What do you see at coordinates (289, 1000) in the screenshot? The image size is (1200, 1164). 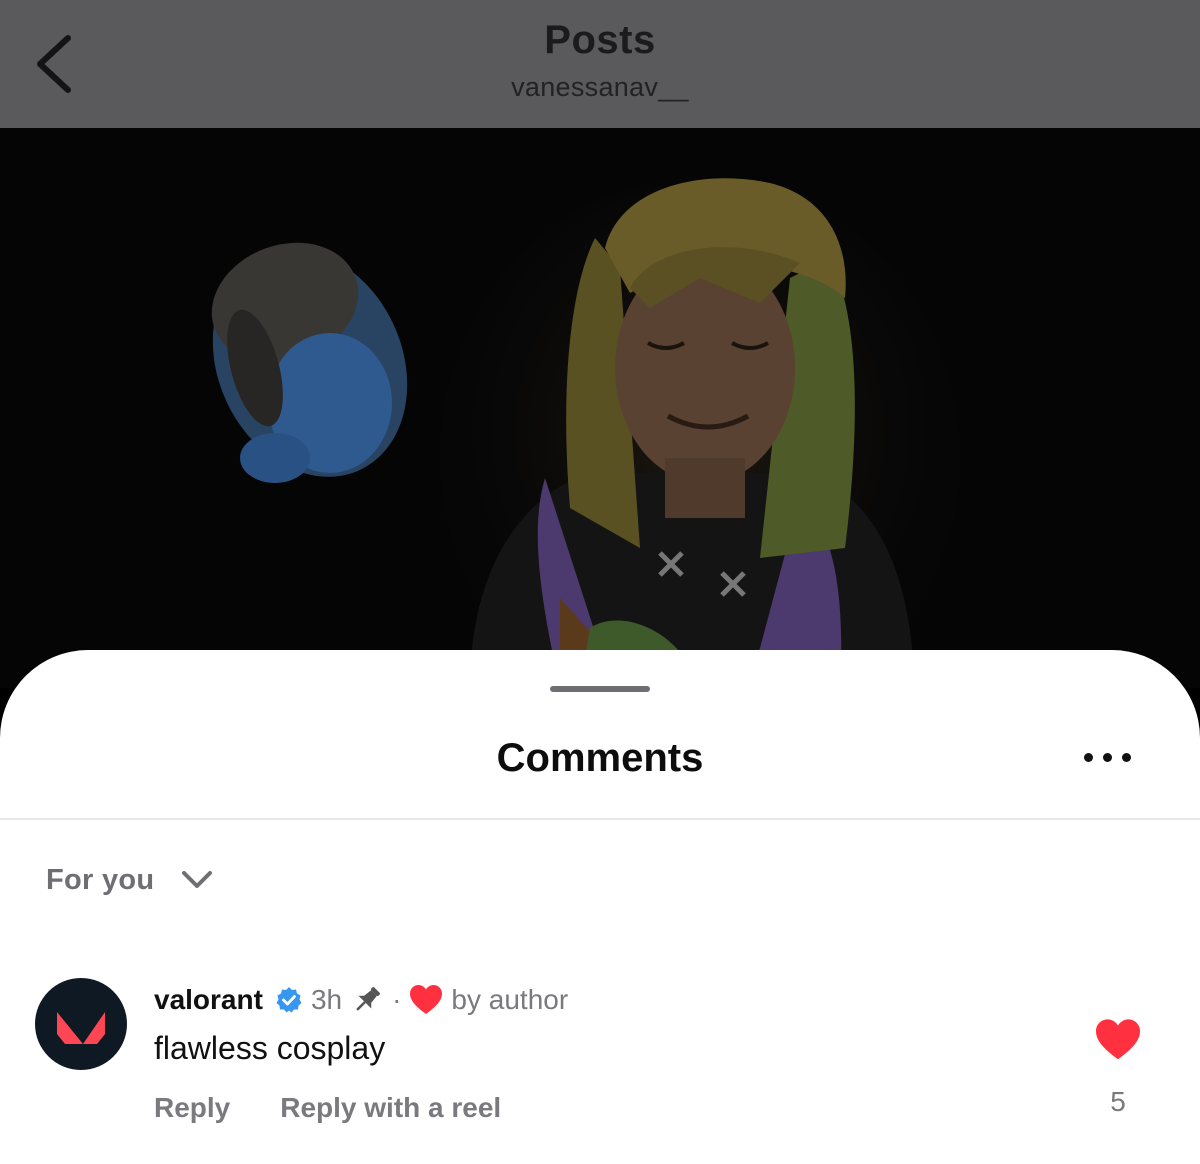 I see `verified-badge-icon` at bounding box center [289, 1000].